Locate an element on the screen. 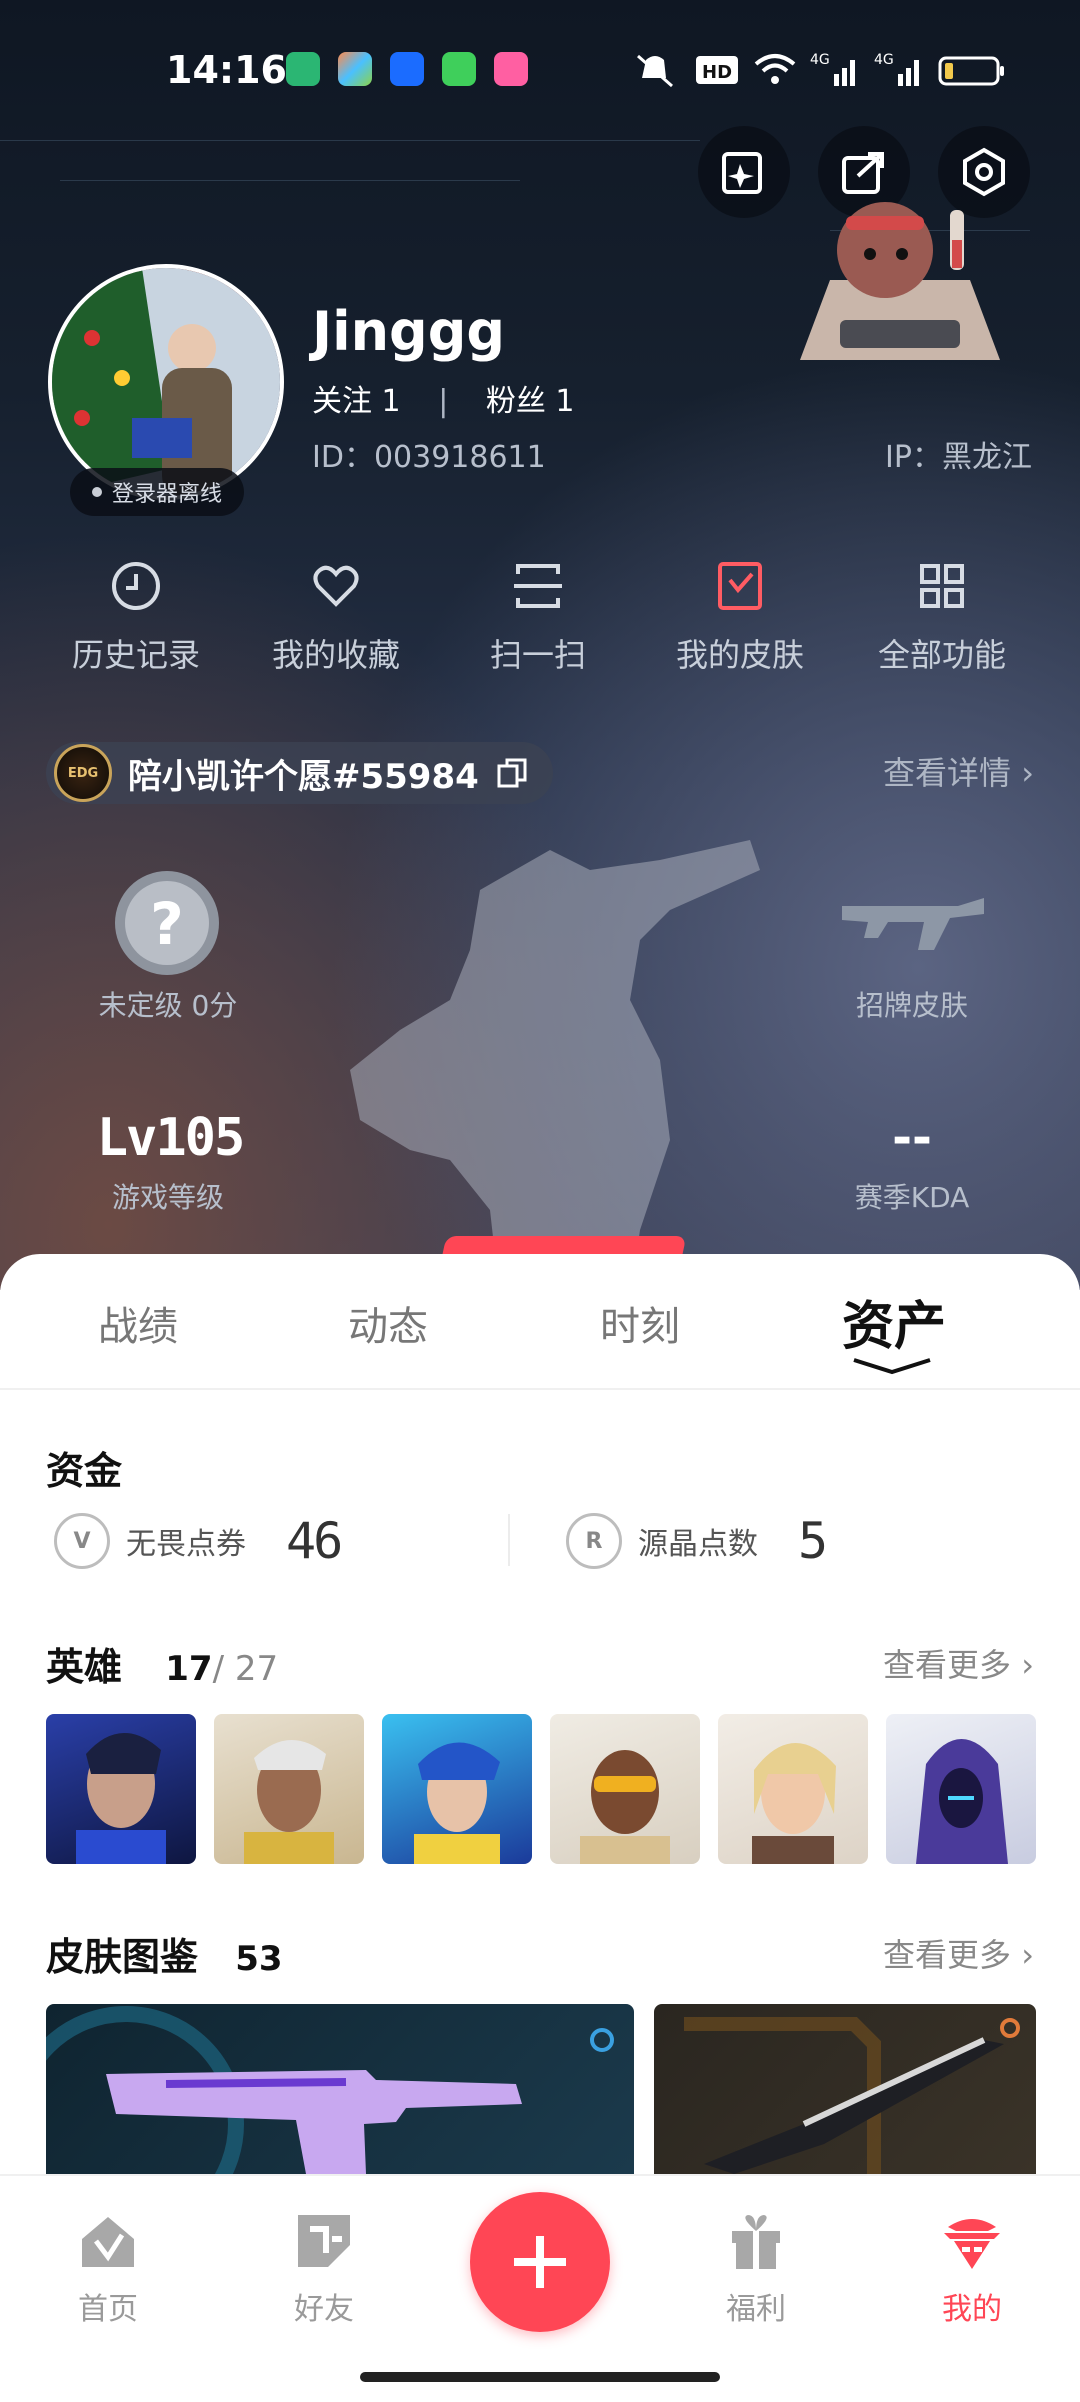 The image size is (1080, 2402). function-label: 扫一扫 is located at coordinates (537, 655).